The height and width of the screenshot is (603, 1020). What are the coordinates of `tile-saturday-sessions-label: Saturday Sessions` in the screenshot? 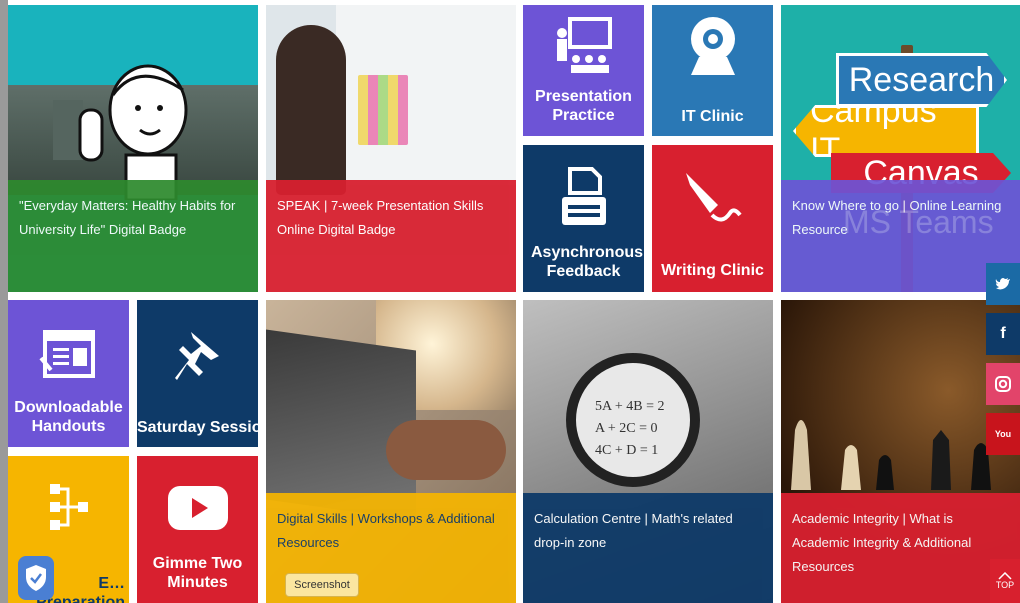 It's located at (197, 427).